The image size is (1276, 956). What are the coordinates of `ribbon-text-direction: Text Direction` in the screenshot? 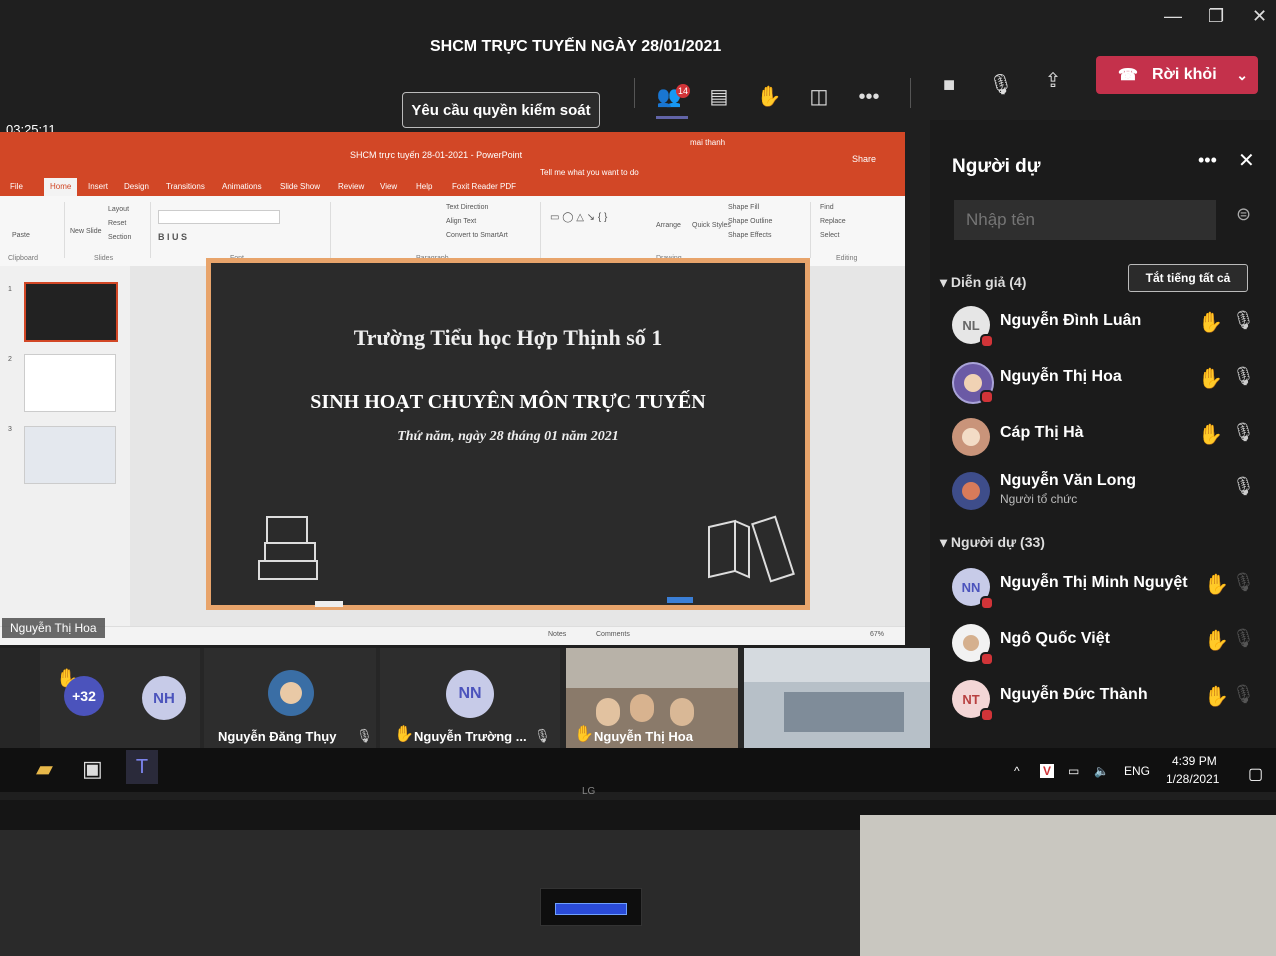 It's located at (467, 207).